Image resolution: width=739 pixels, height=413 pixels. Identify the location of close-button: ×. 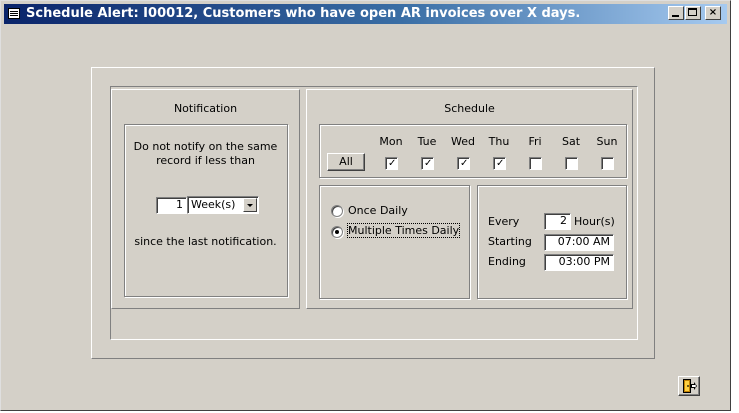
(713, 13).